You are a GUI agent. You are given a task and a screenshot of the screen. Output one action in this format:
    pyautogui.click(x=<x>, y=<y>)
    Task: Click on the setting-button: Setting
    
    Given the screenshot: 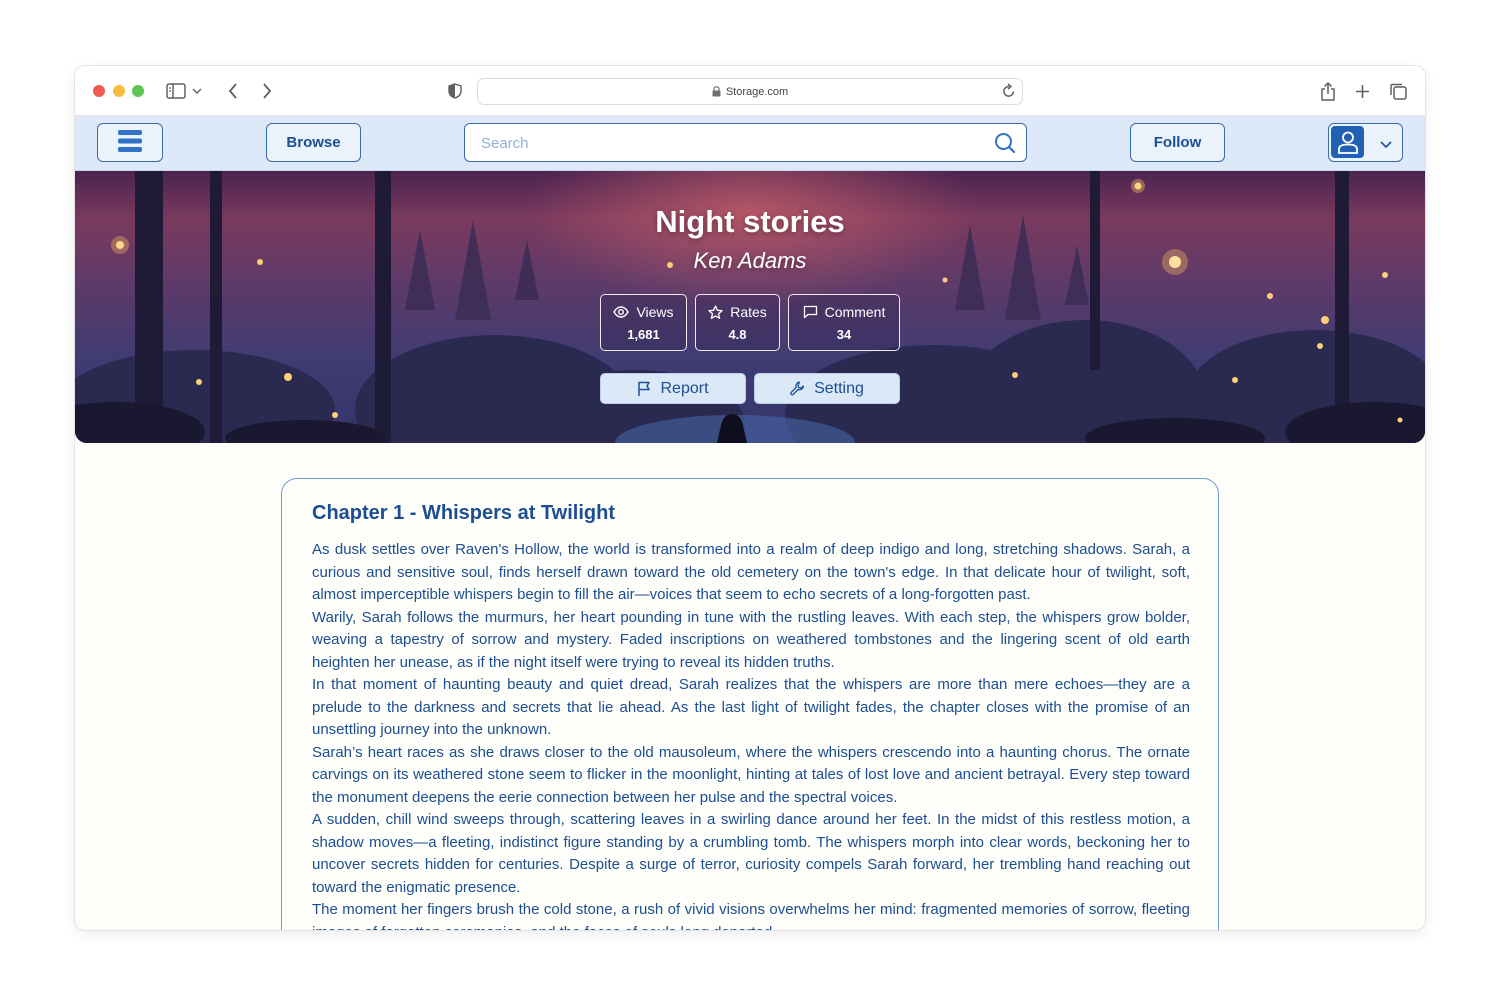 What is the action you would take?
    pyautogui.click(x=827, y=388)
    